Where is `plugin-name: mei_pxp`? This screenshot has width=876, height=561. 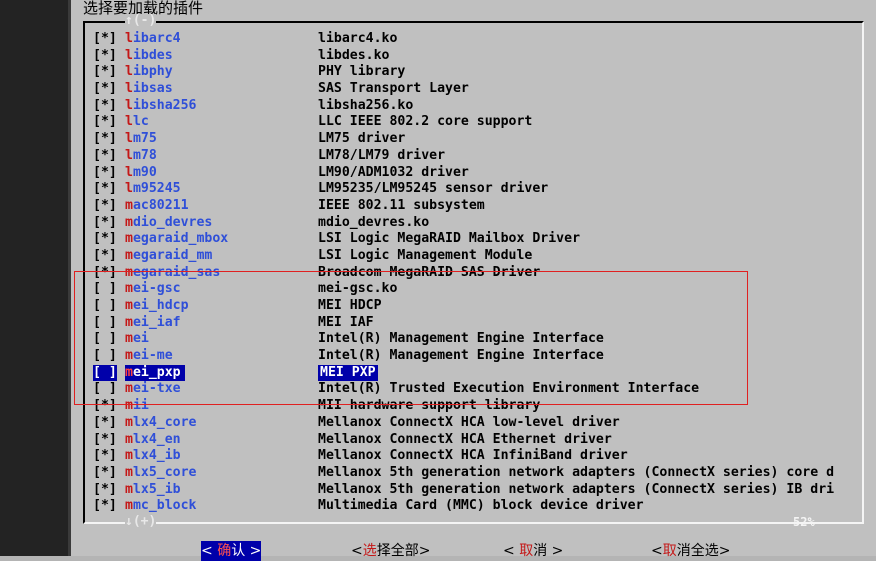 plugin-name: mei_pxp is located at coordinates (155, 373).